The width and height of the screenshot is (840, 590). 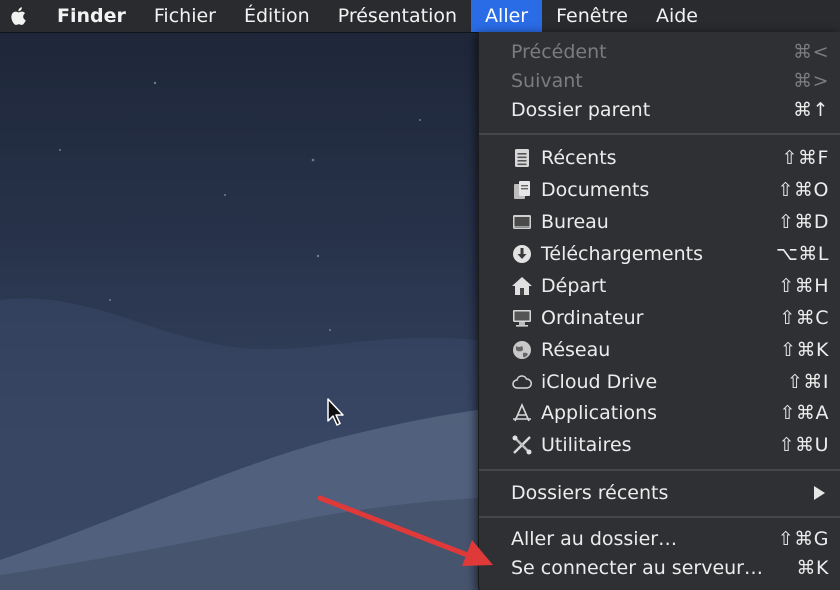 What do you see at coordinates (803, 286) in the screenshot?
I see `menu-item-shortcut: ⇧⌘H` at bounding box center [803, 286].